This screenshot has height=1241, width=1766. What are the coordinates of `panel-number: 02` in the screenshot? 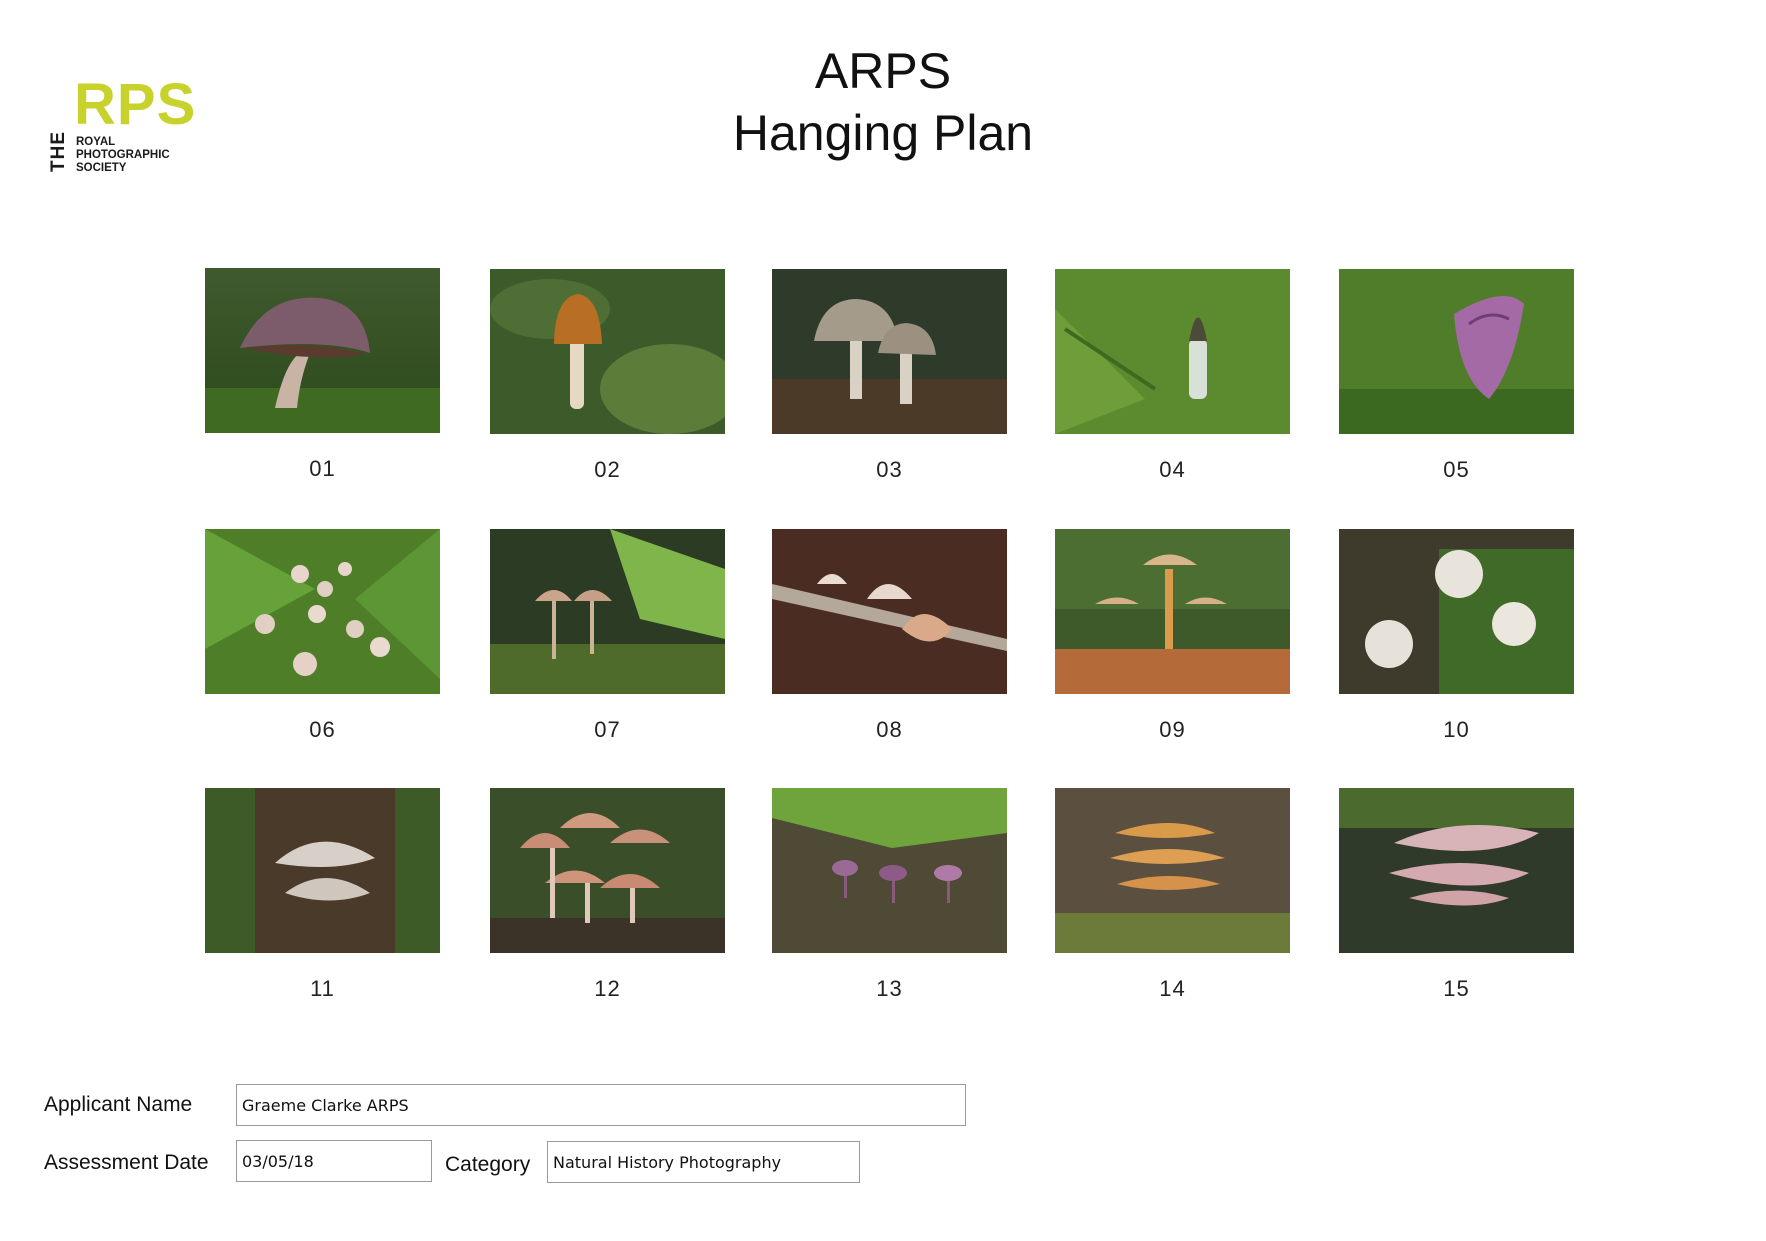 It's located at (607, 469).